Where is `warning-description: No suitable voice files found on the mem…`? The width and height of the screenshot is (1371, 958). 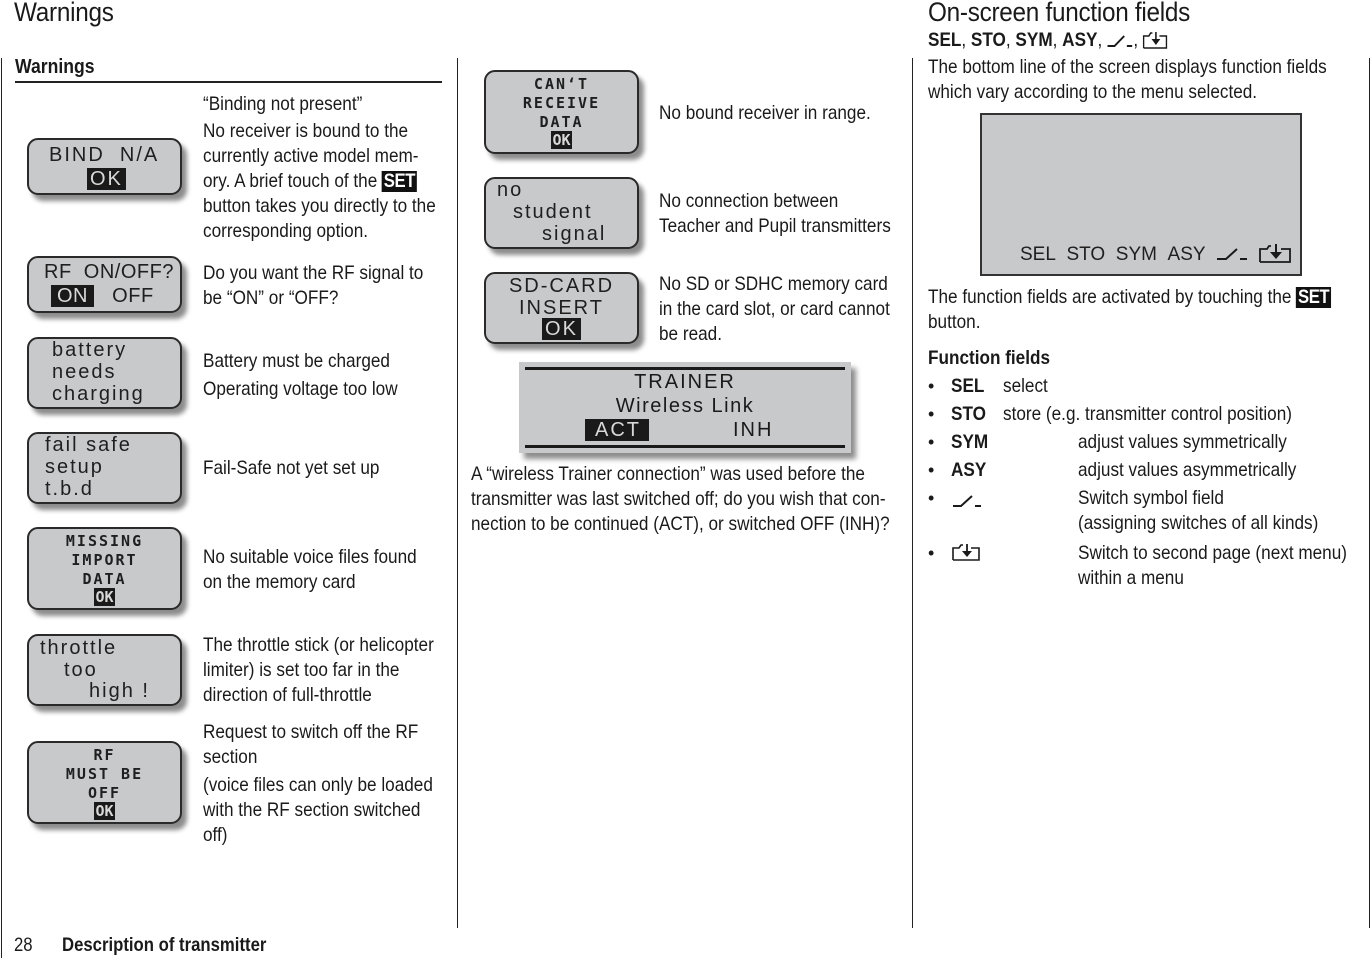 warning-description: No suitable voice files found on the mem… is located at coordinates (310, 570).